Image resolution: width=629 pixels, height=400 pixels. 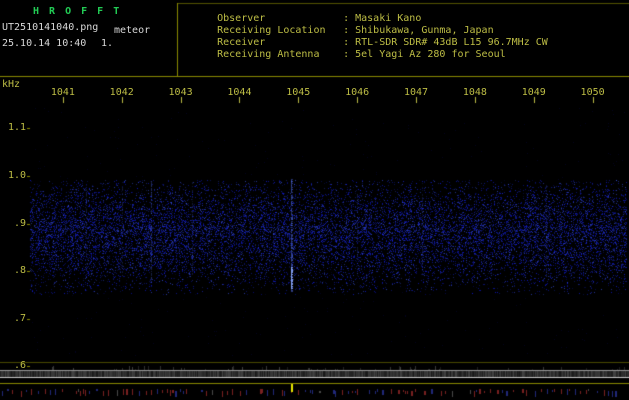 I want to click on info-label: Observer, so click(x=241, y=18).